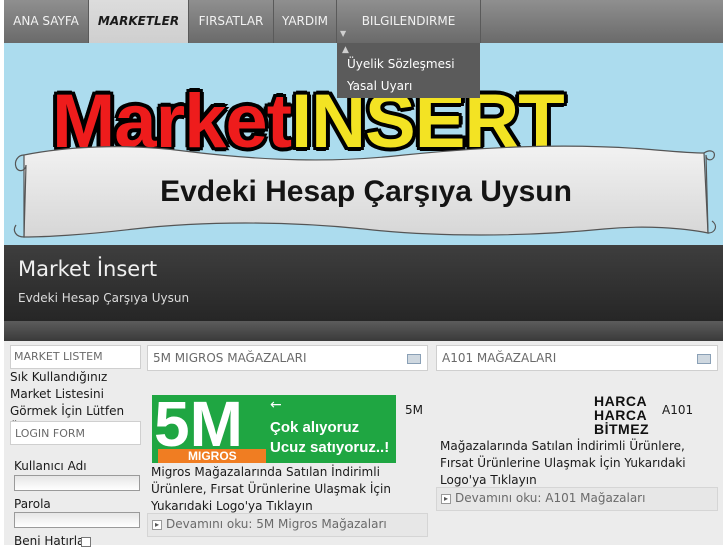 Image resolution: width=727 pixels, height=550 pixels. I want to click on migros-lead: 5M, so click(414, 410).